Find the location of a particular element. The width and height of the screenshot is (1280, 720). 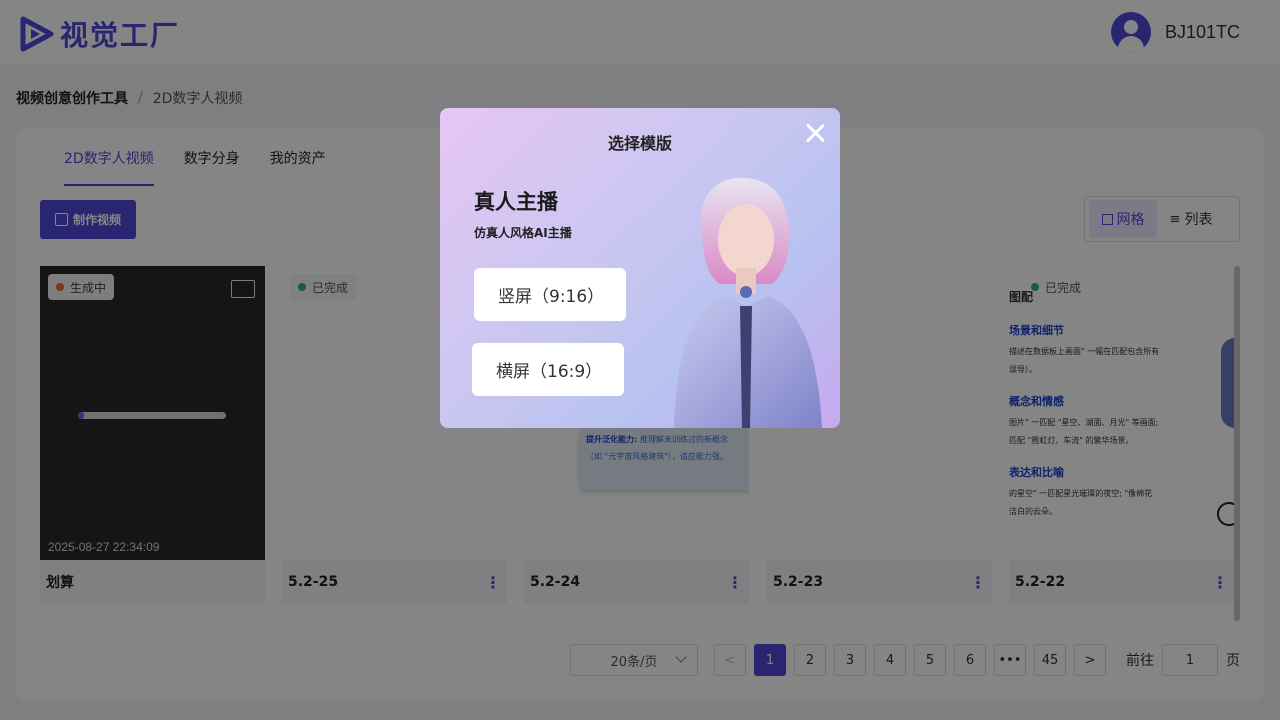

modal-subtitle: 仿真人风格AI主播 is located at coordinates (523, 233).